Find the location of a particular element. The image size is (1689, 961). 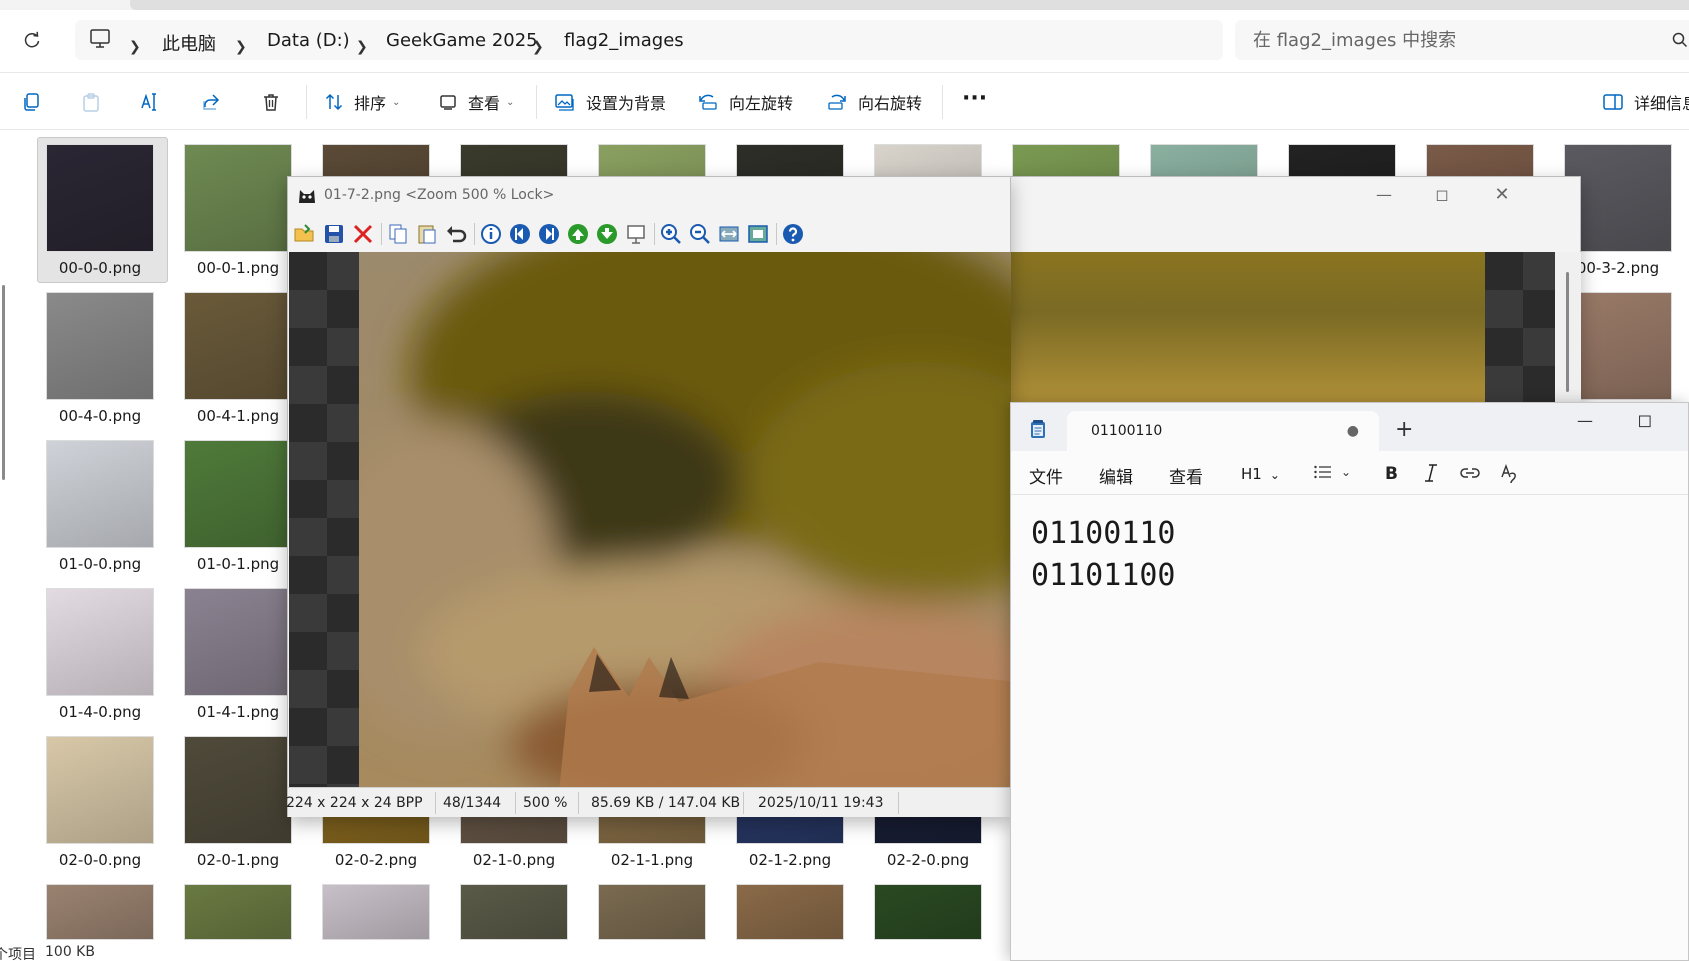

notepad-tab-bar: 01100110 ● + — ◻ is located at coordinates (1349, 427).